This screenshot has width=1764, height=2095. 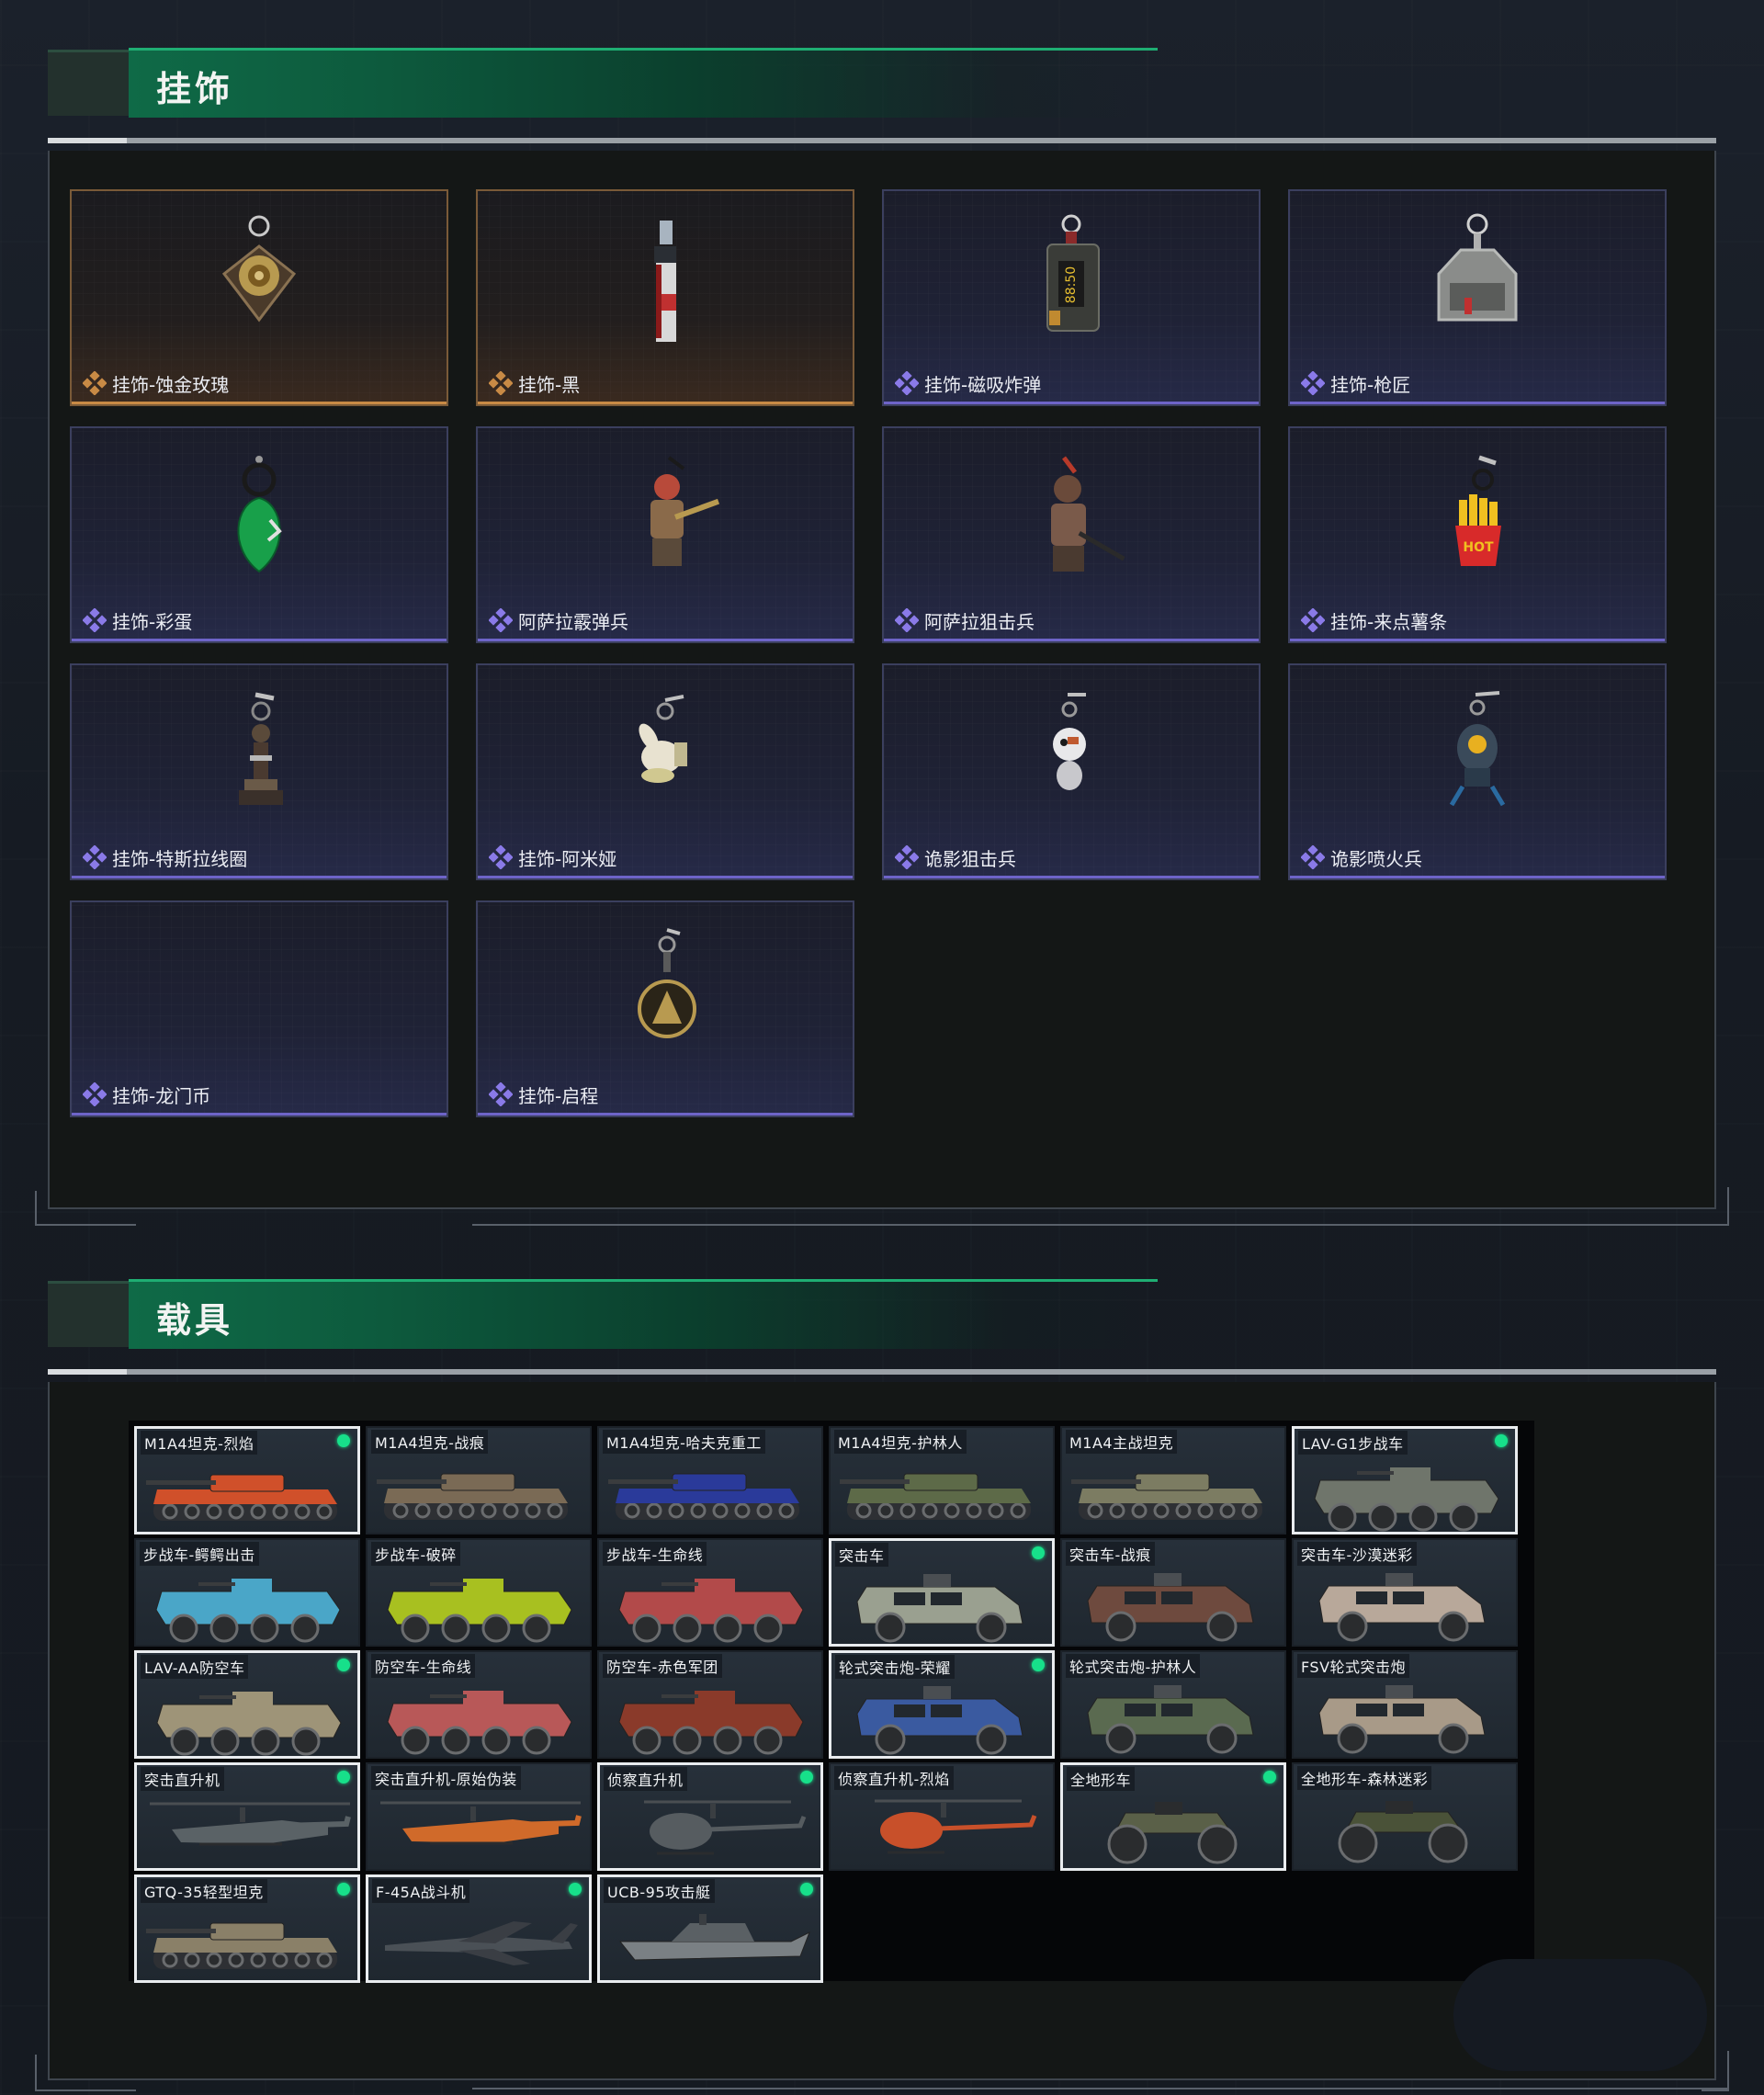 What do you see at coordinates (1173, 1704) in the screenshot?
I see `vehicle-card: 轮式突击炮-护林人` at bounding box center [1173, 1704].